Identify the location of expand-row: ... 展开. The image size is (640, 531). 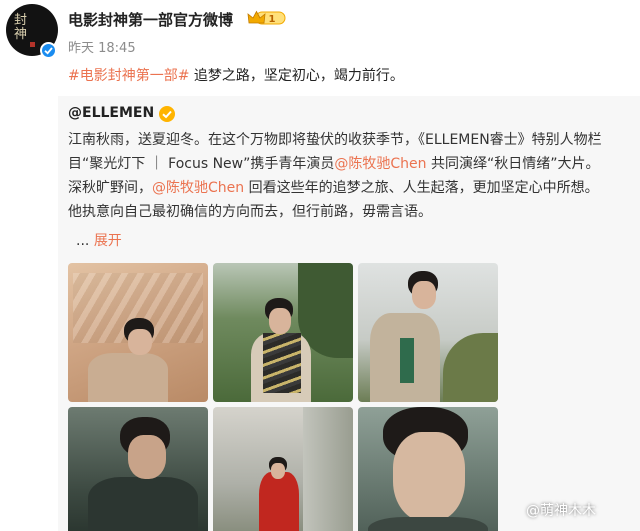
(99, 240).